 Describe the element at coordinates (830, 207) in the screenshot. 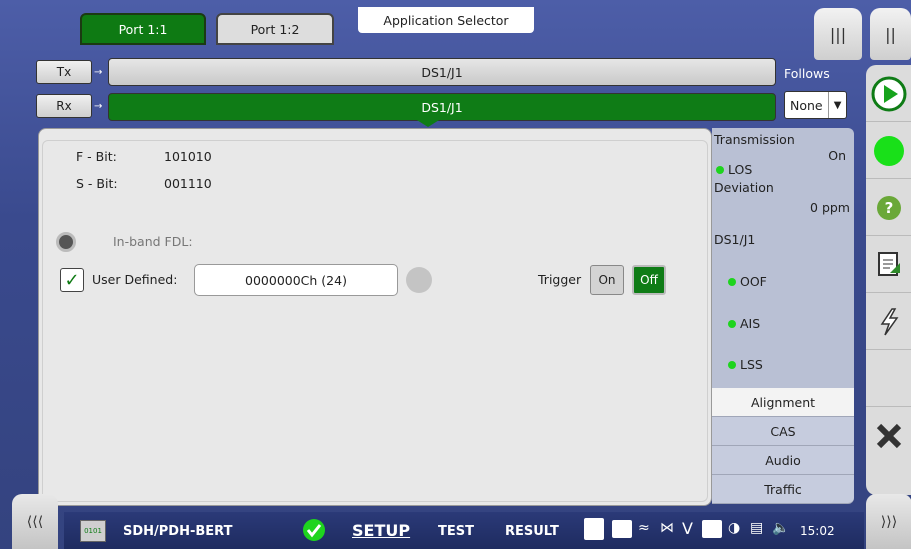

I see `deviation-value: 0 ppm` at that location.